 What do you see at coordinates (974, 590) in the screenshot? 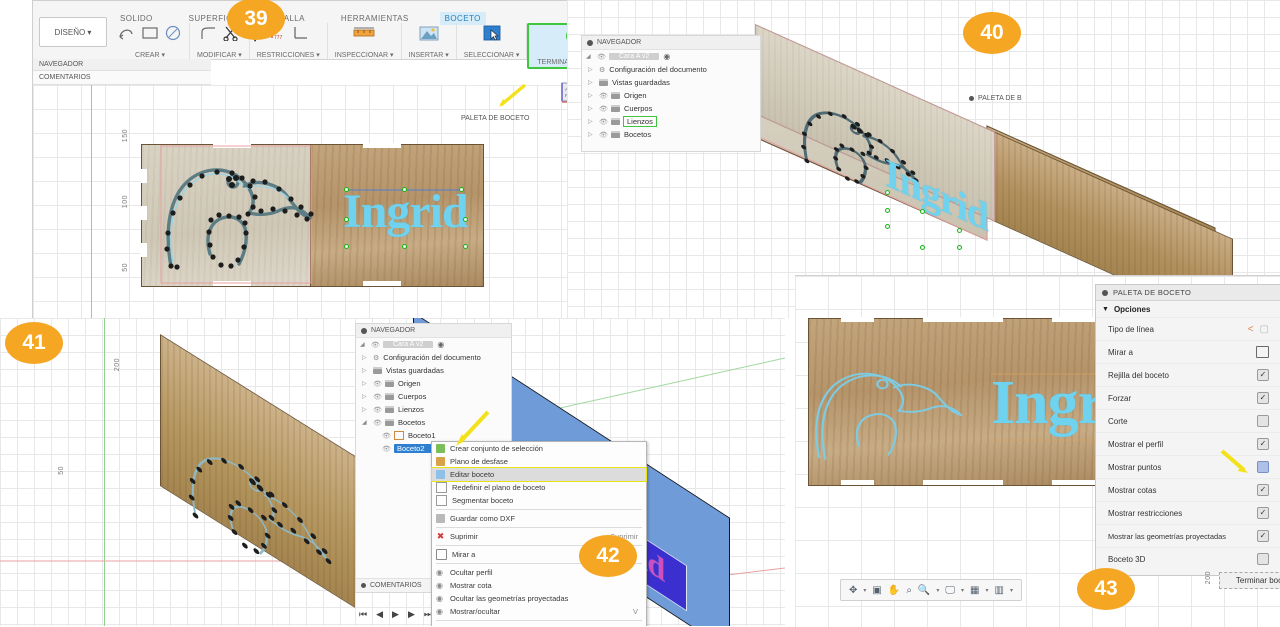
I see `grid-snap-icon: ▦` at bounding box center [974, 590].